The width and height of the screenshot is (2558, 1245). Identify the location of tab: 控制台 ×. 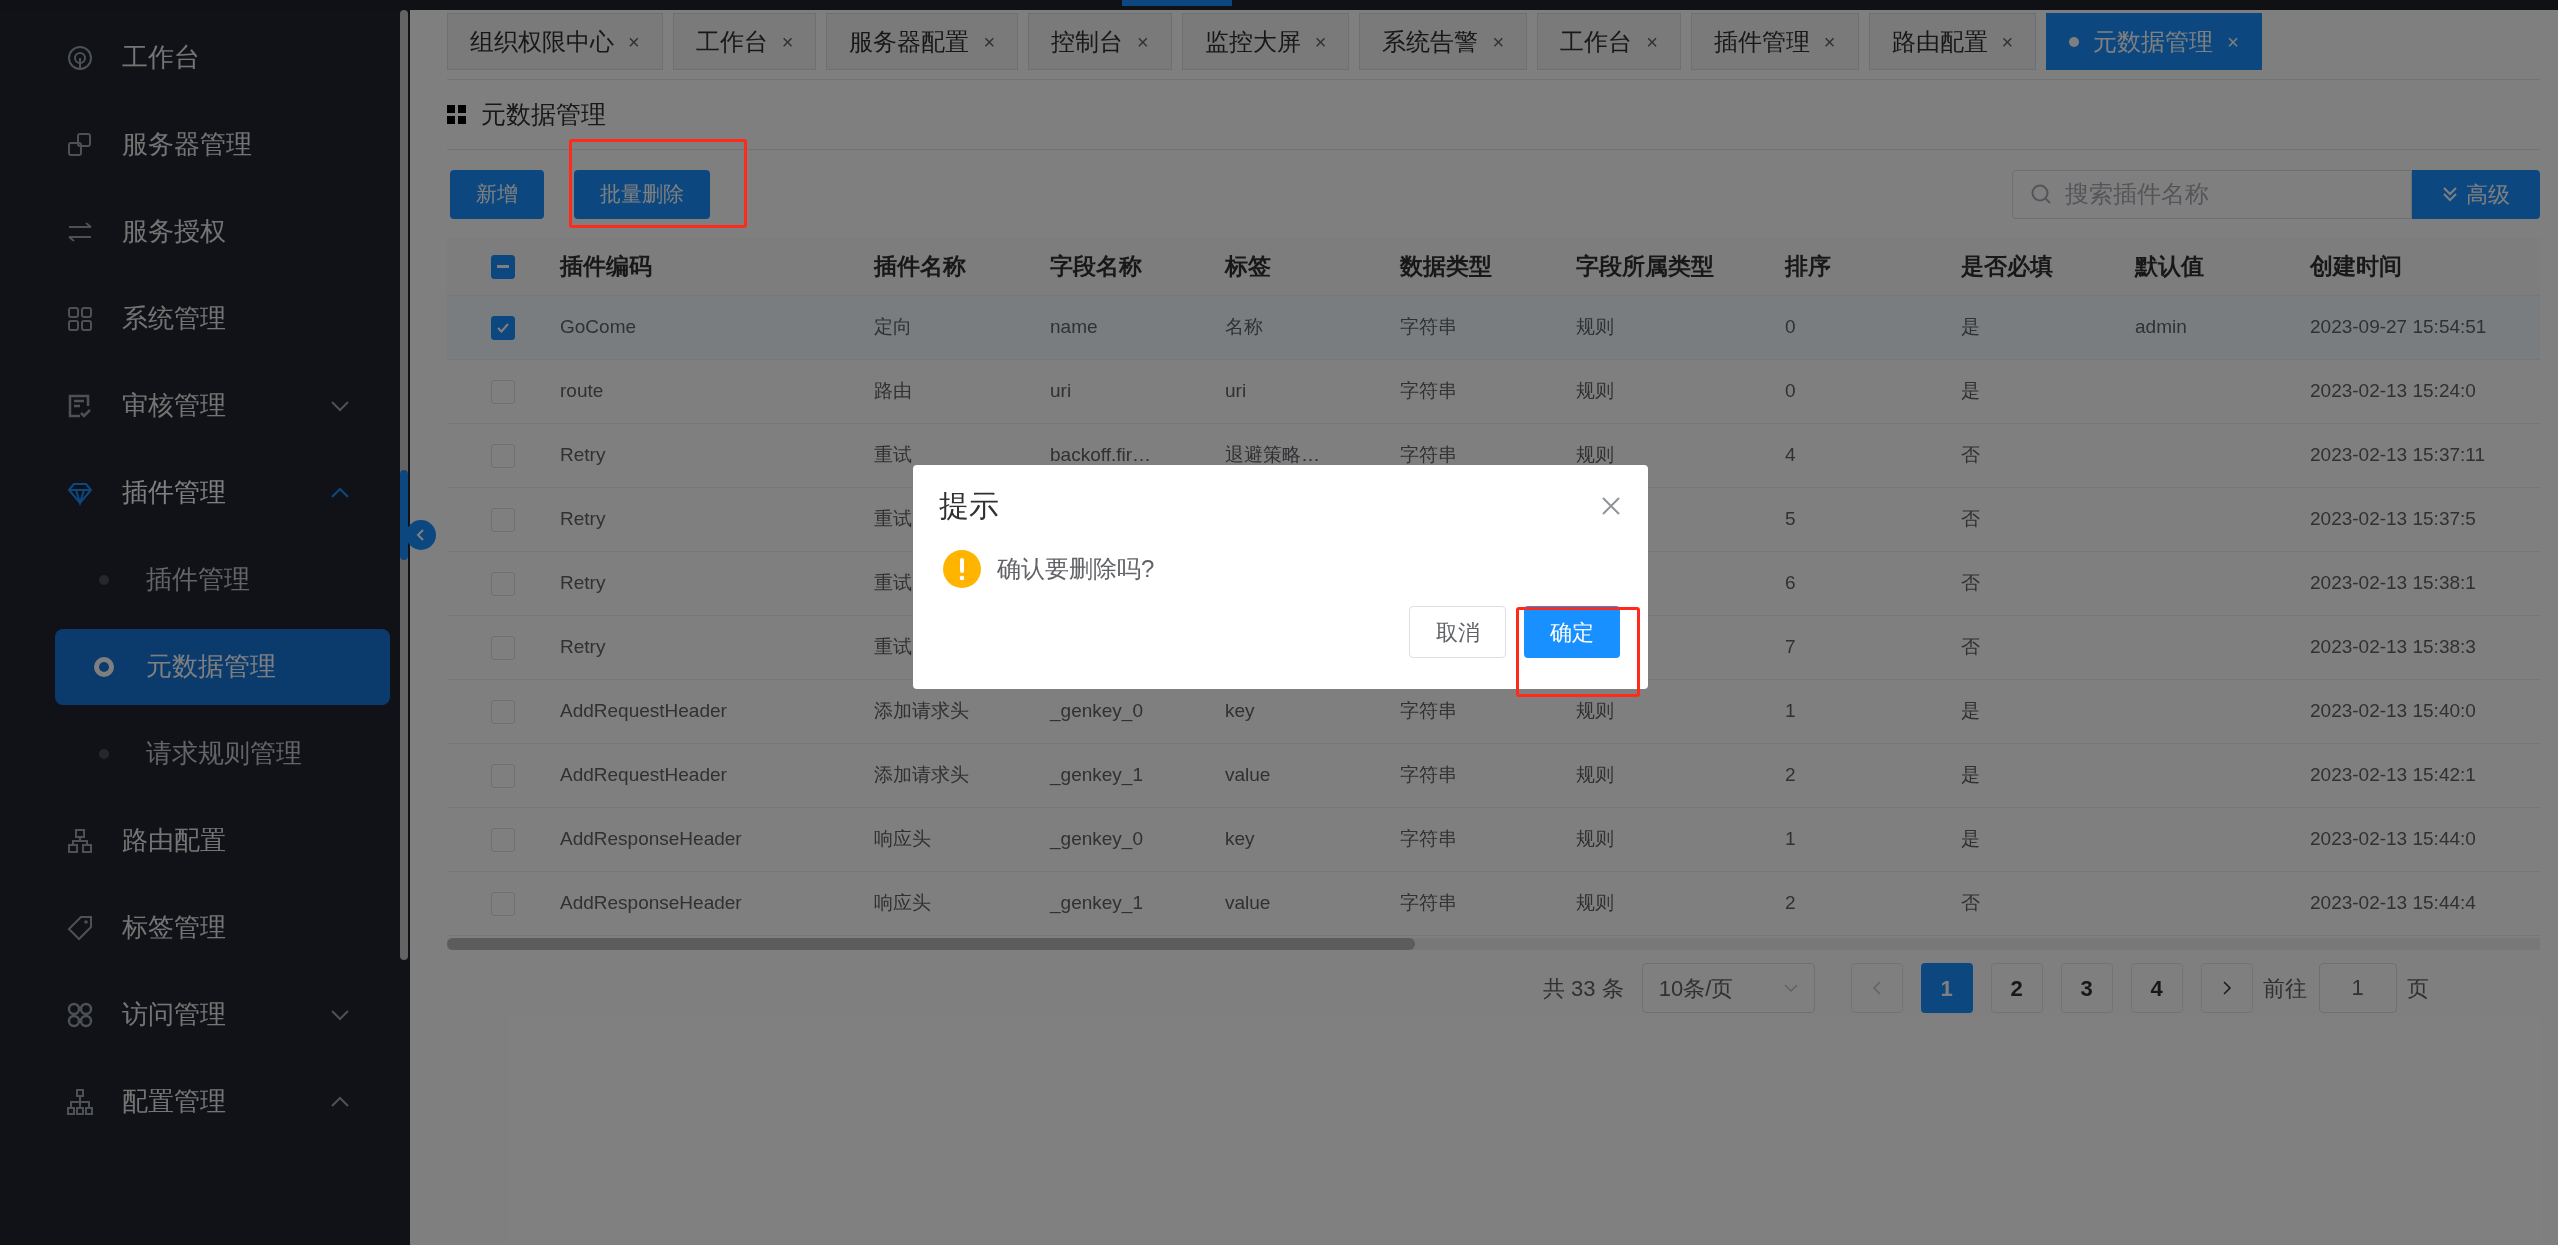
(1100, 41).